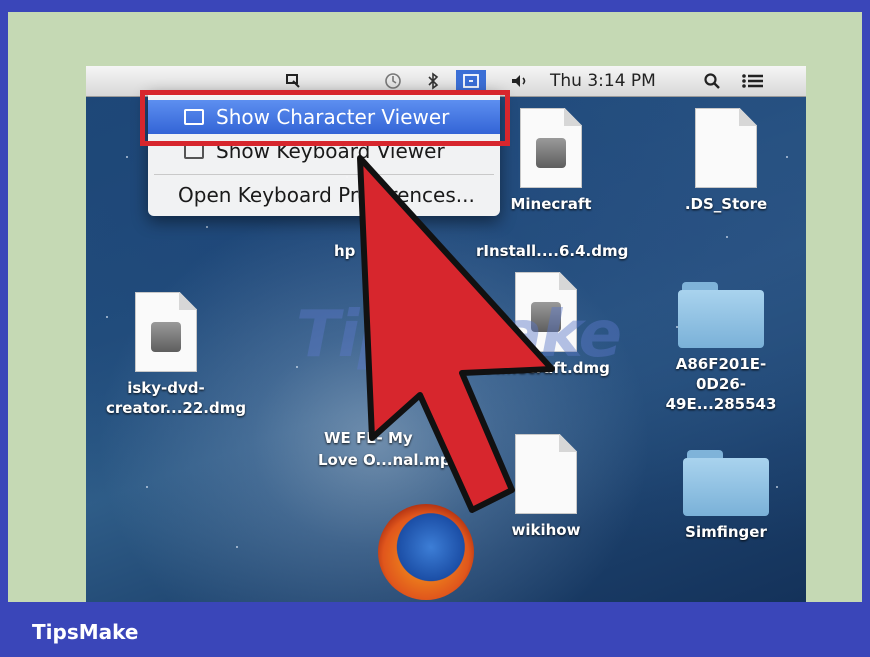 The width and height of the screenshot is (870, 657). Describe the element at coordinates (85, 632) in the screenshot. I see `brand-logo: TipsMake` at that location.